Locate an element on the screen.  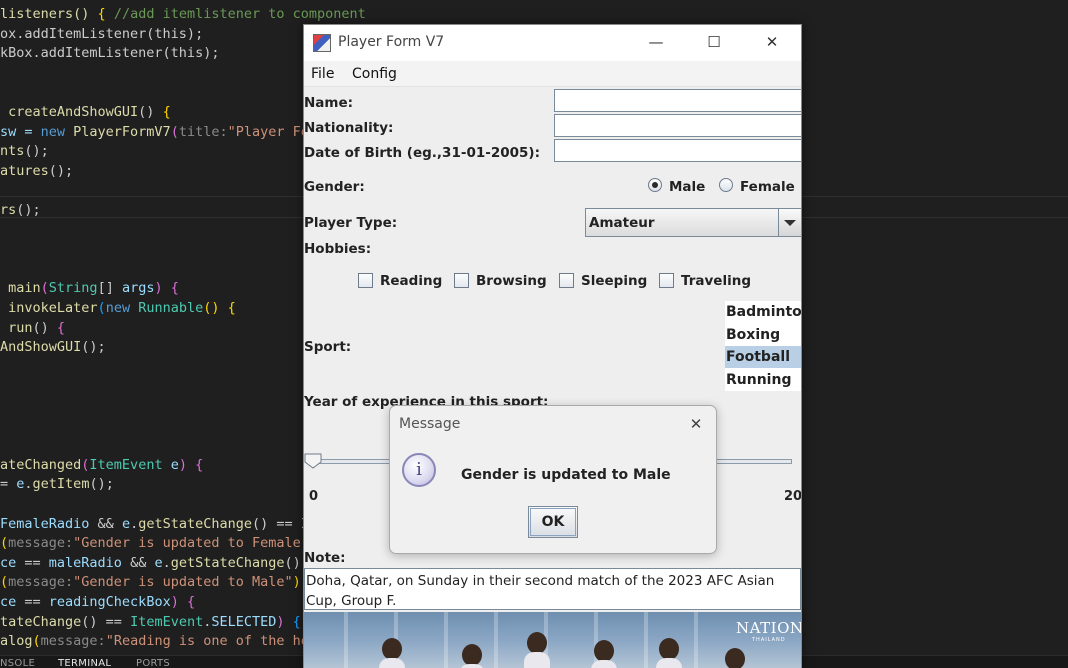
sleeping-checkbox-label: Sleeping is located at coordinates (614, 281).